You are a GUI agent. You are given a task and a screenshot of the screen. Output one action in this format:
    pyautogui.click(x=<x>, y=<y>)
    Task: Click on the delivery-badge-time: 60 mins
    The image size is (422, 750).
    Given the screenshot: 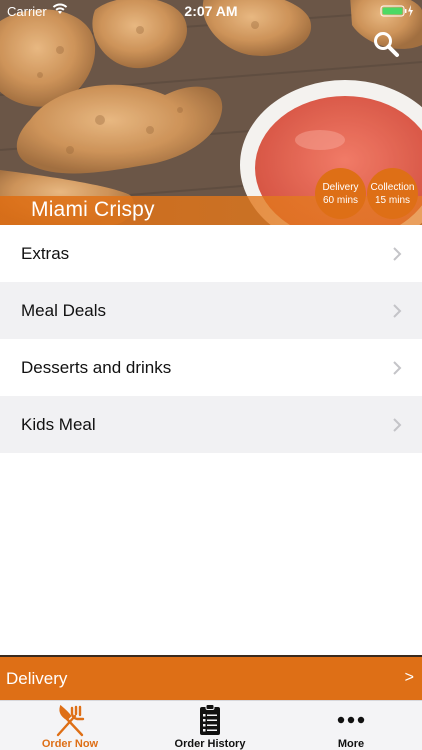 What is the action you would take?
    pyautogui.click(x=340, y=200)
    